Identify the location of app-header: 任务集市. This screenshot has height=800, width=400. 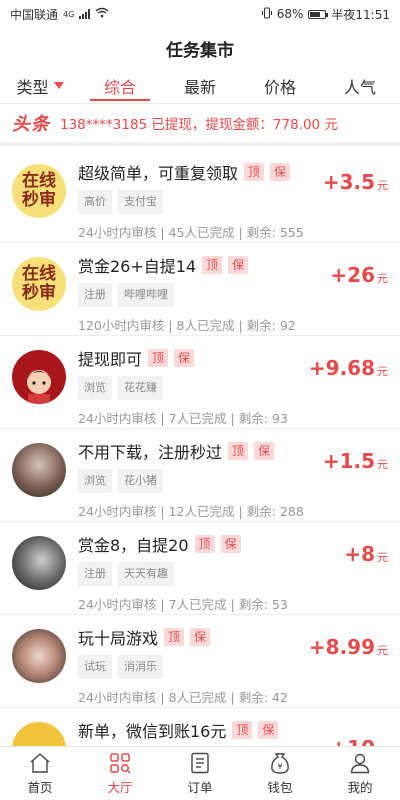
(200, 48).